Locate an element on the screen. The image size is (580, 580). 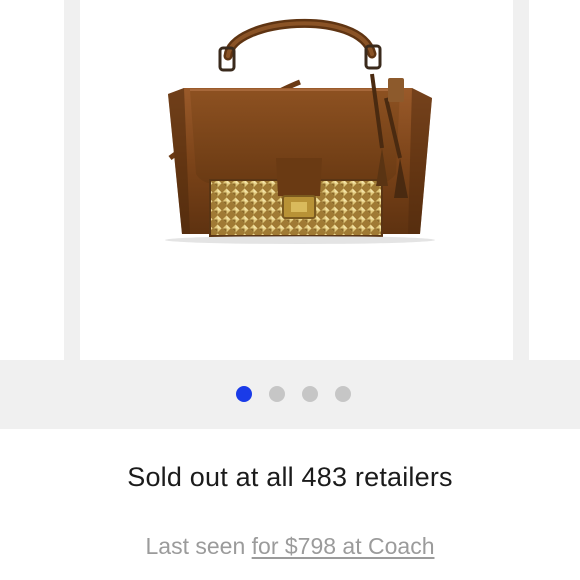
carousel-pagination is located at coordinates (290, 395).